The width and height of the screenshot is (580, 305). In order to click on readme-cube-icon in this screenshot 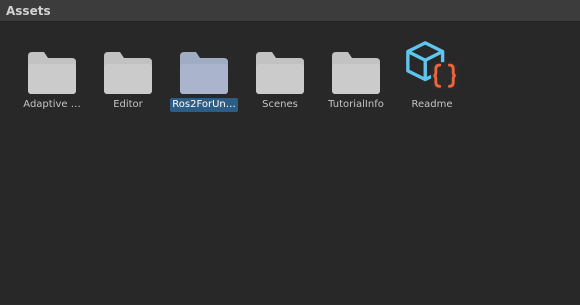, I will do `click(432, 66)`.